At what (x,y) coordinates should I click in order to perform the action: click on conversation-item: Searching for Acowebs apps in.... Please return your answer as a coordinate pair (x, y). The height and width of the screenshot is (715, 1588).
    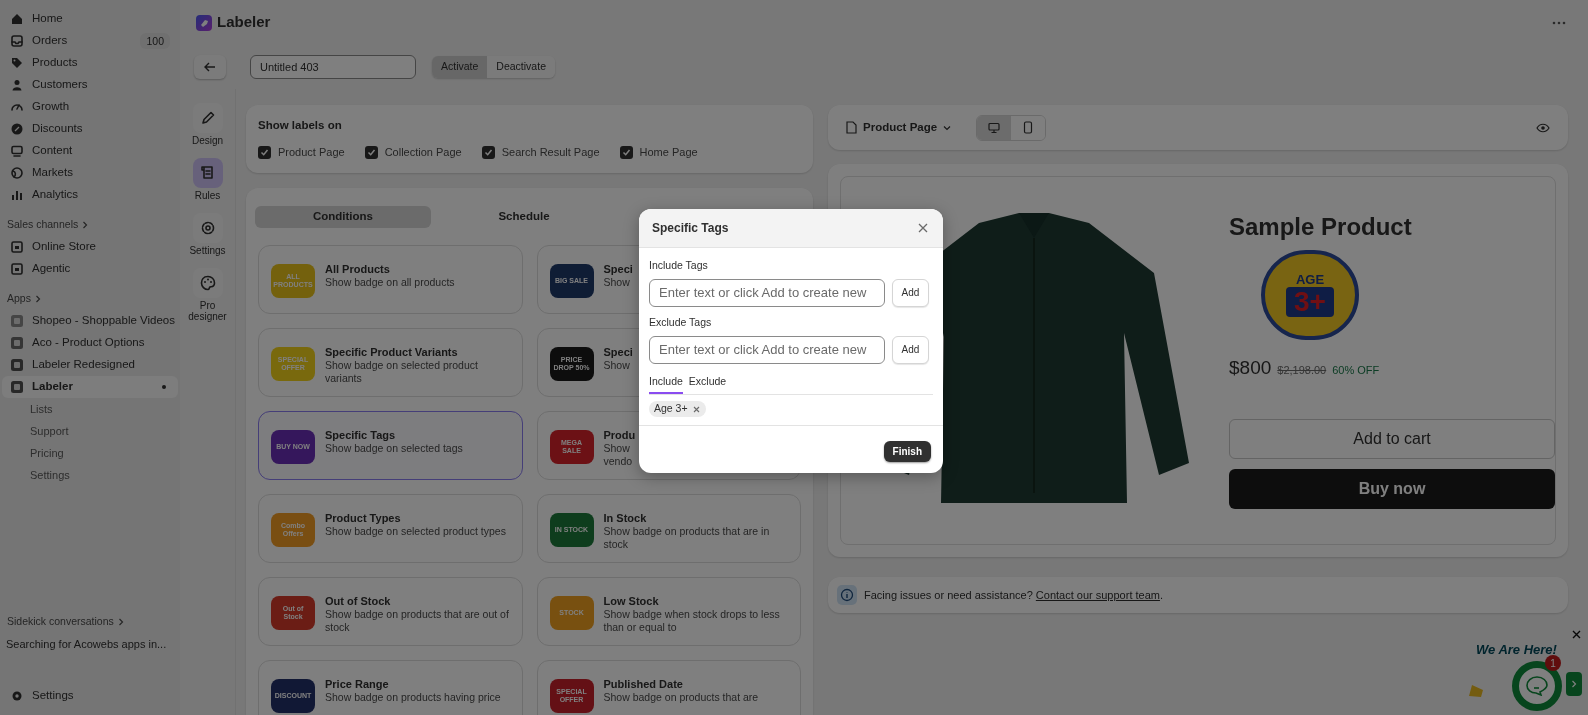
    Looking at the image, I should click on (90, 644).